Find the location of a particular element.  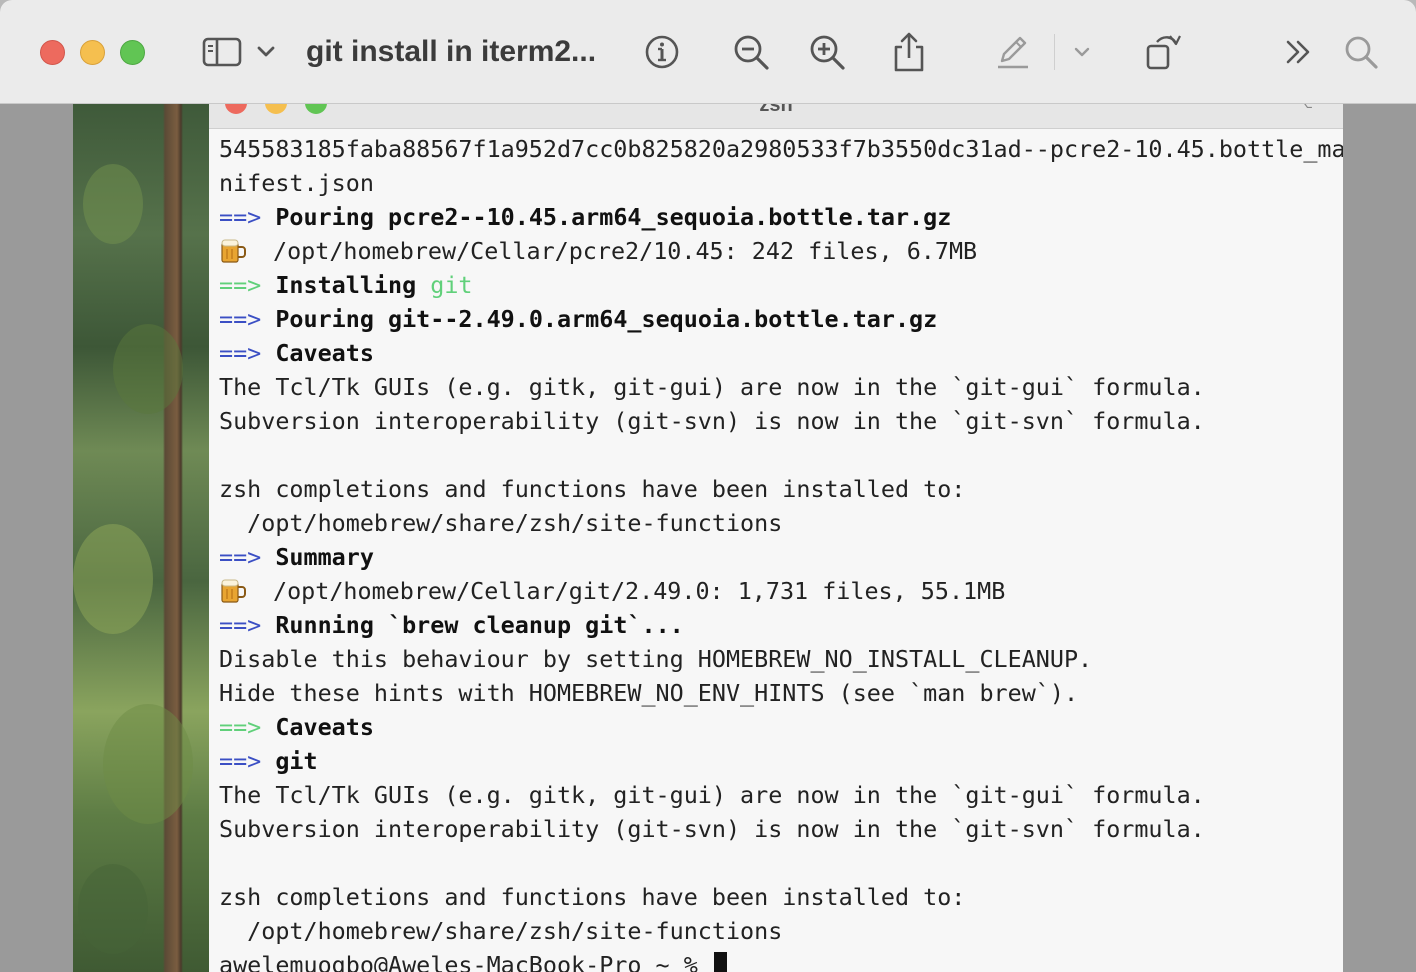

toolbar-separator is located at coordinates (1054, 52).